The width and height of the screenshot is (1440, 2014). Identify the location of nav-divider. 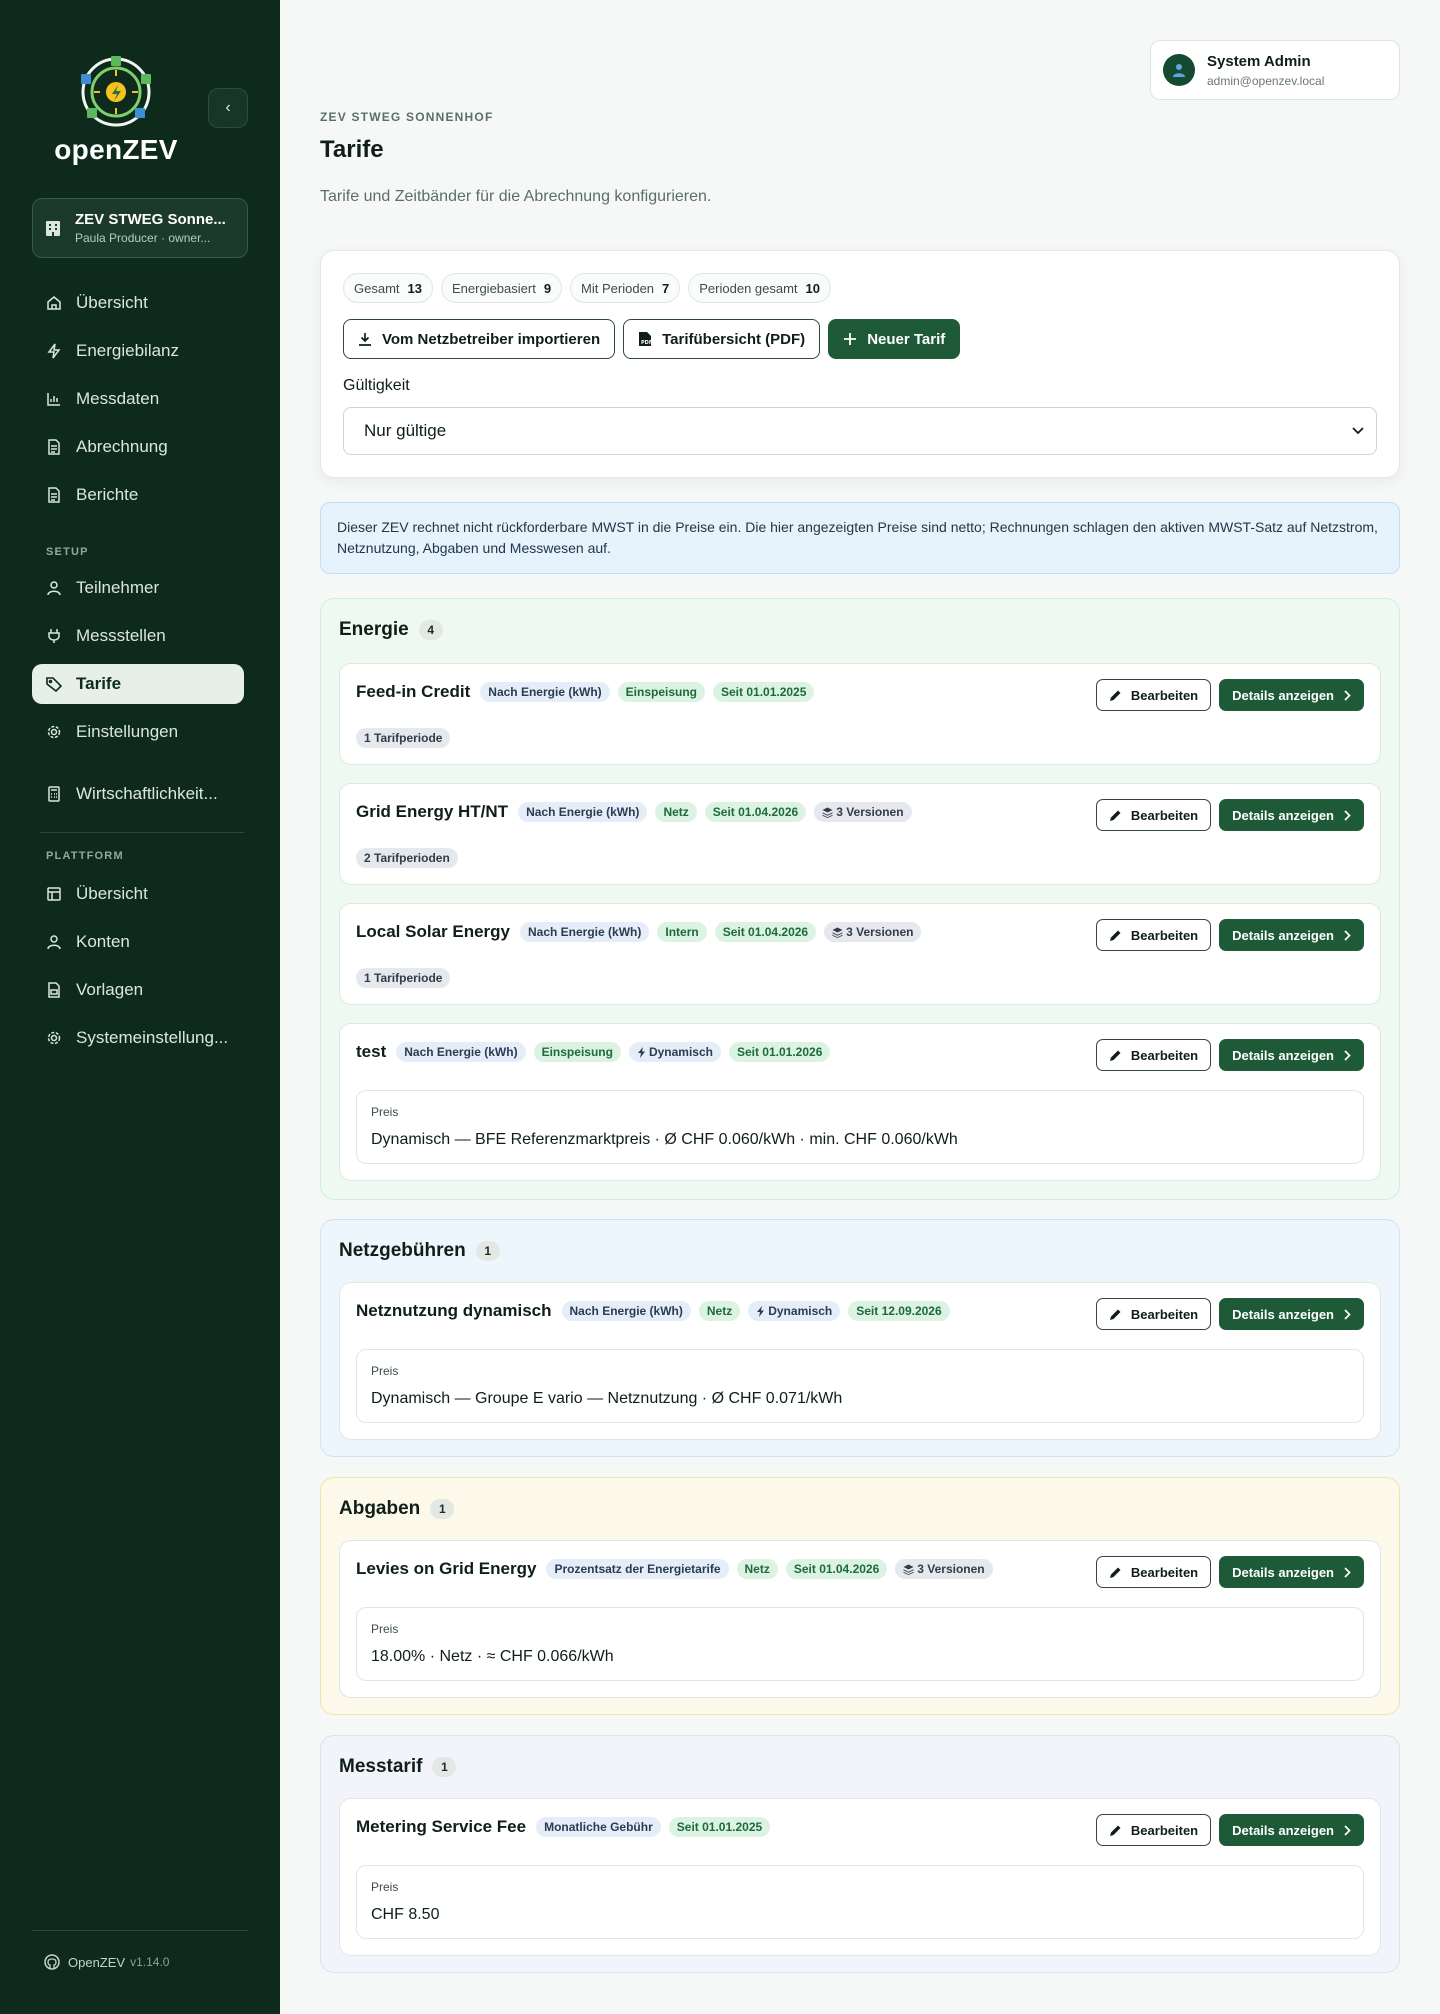
(142, 832).